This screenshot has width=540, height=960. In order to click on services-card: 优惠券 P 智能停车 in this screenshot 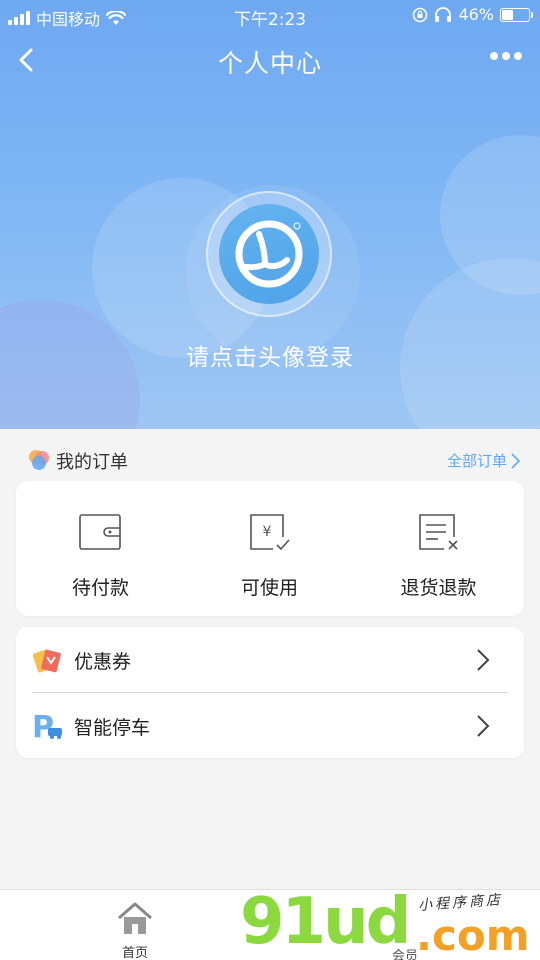, I will do `click(270, 692)`.